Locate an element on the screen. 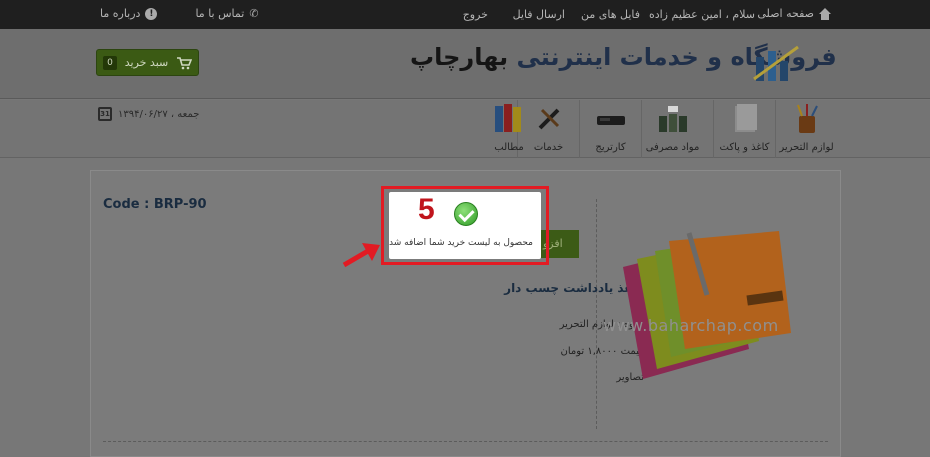  shopping-cart-icon is located at coordinates (184, 62).